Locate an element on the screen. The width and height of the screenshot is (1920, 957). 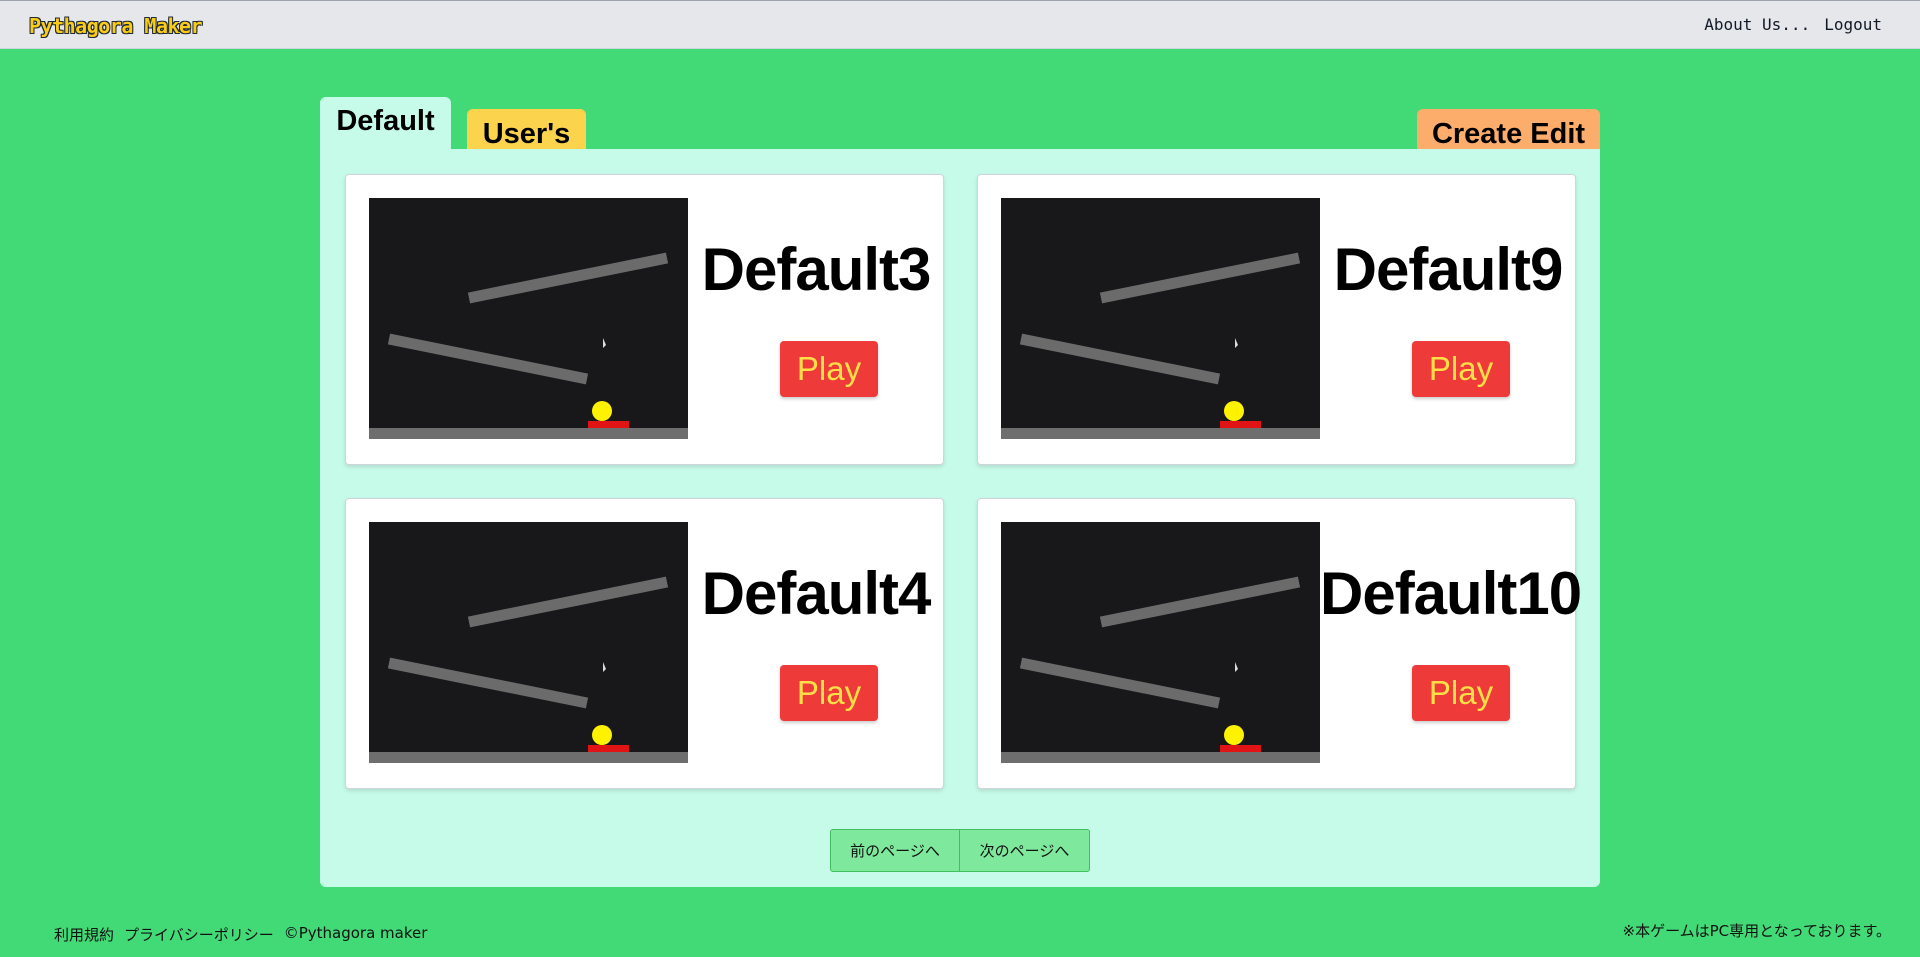
top-navbar: Pythagora Maker About Us... Logout is located at coordinates (960, 24).